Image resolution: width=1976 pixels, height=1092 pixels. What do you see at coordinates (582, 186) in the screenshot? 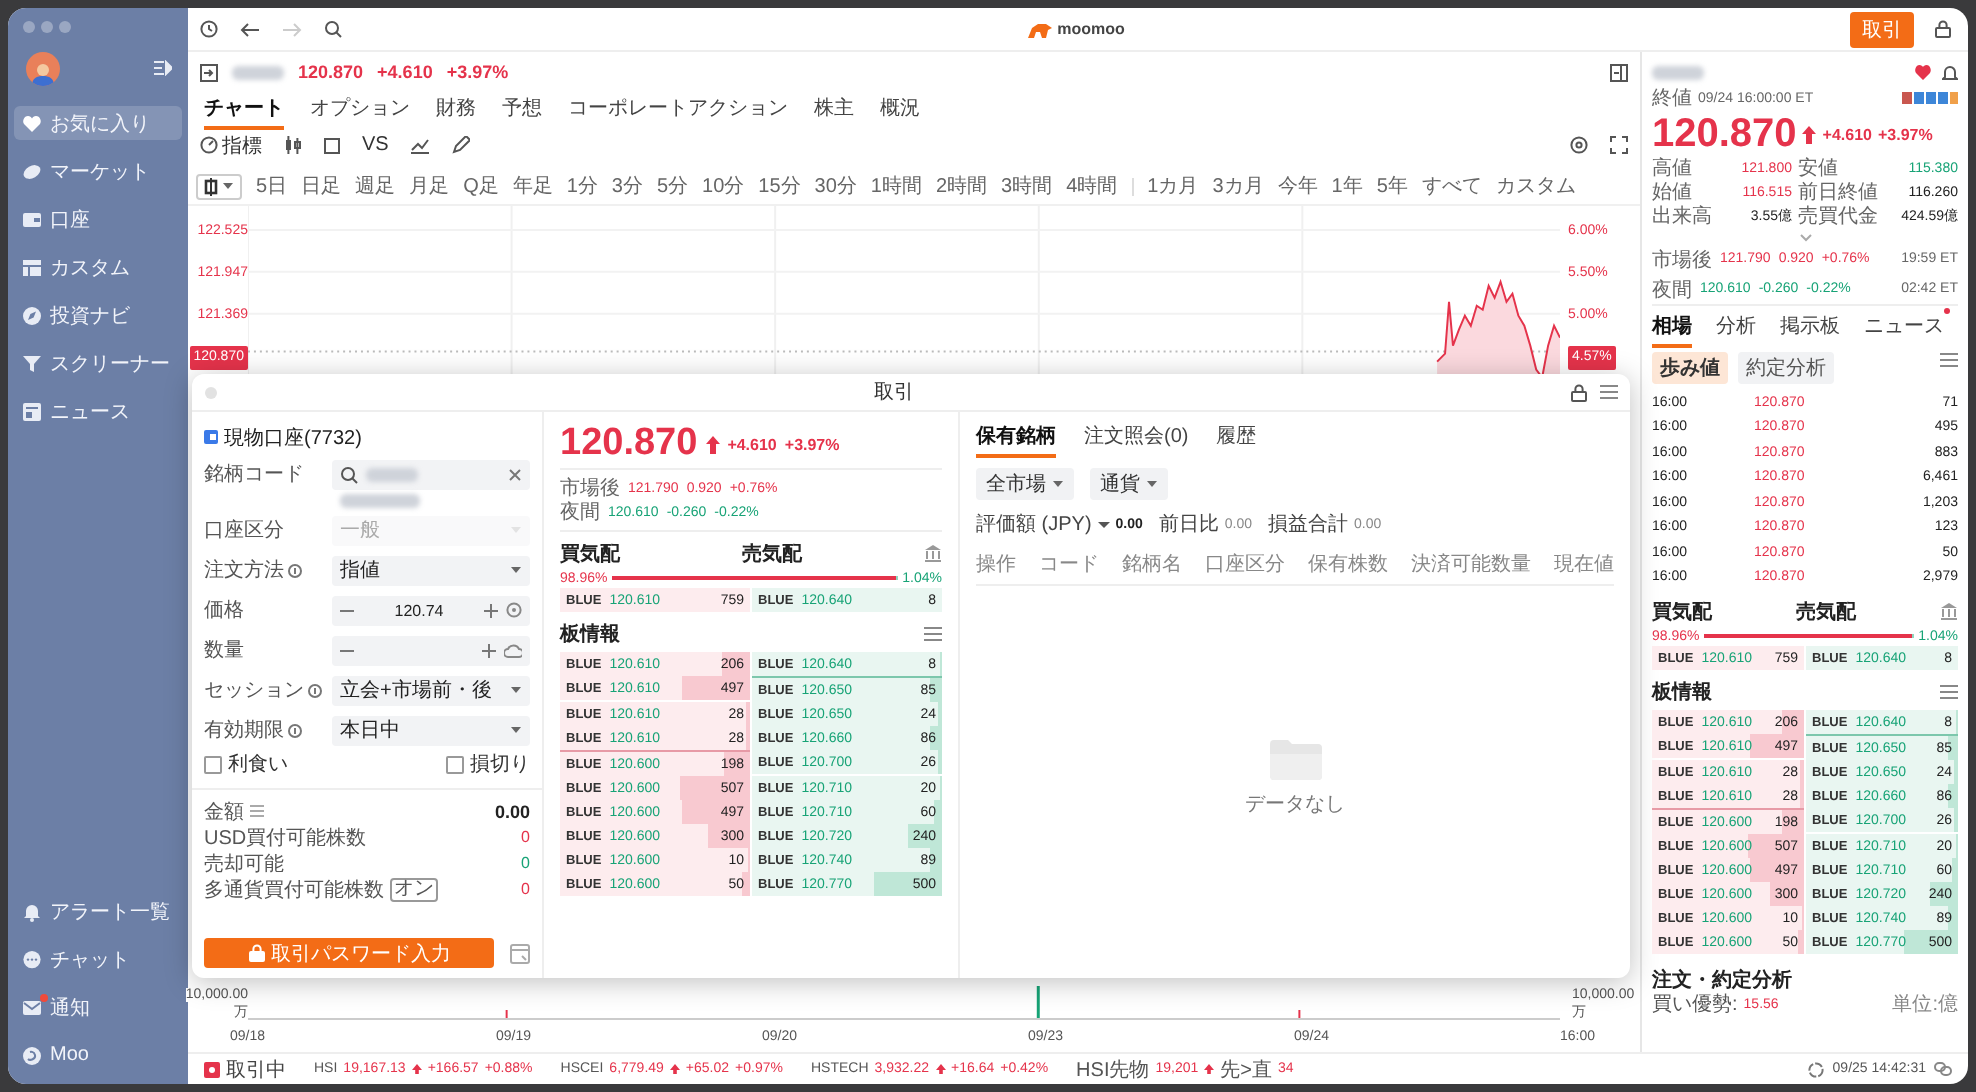
I see `period-button: 1分` at bounding box center [582, 186].